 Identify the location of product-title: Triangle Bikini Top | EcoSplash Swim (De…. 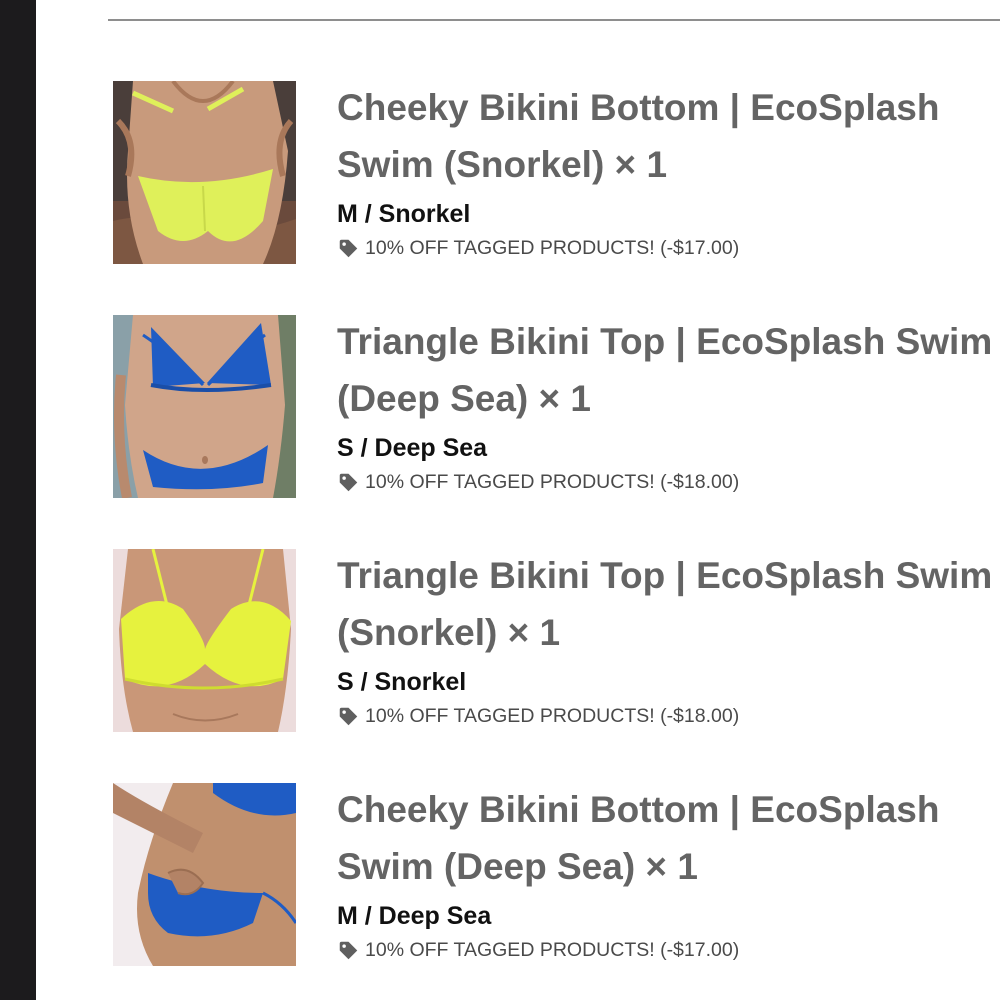
(667, 370).